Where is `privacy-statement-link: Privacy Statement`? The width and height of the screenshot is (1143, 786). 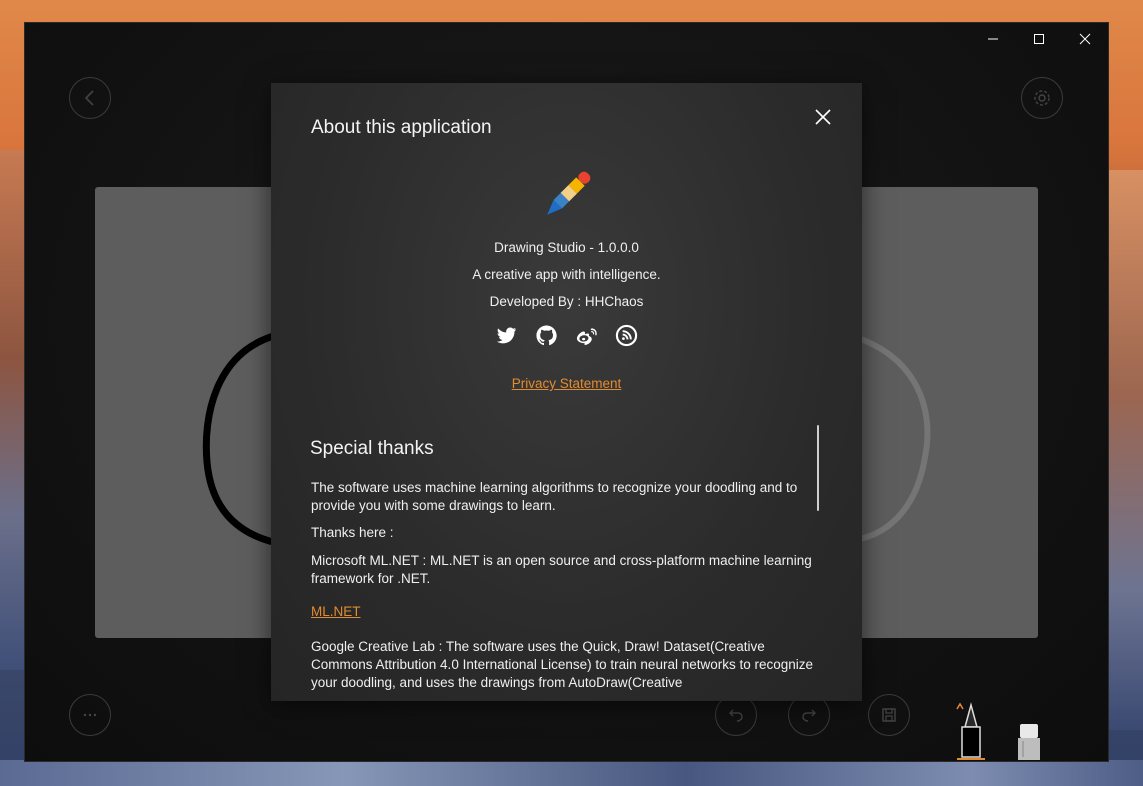
privacy-statement-link: Privacy Statement is located at coordinates (566, 383).